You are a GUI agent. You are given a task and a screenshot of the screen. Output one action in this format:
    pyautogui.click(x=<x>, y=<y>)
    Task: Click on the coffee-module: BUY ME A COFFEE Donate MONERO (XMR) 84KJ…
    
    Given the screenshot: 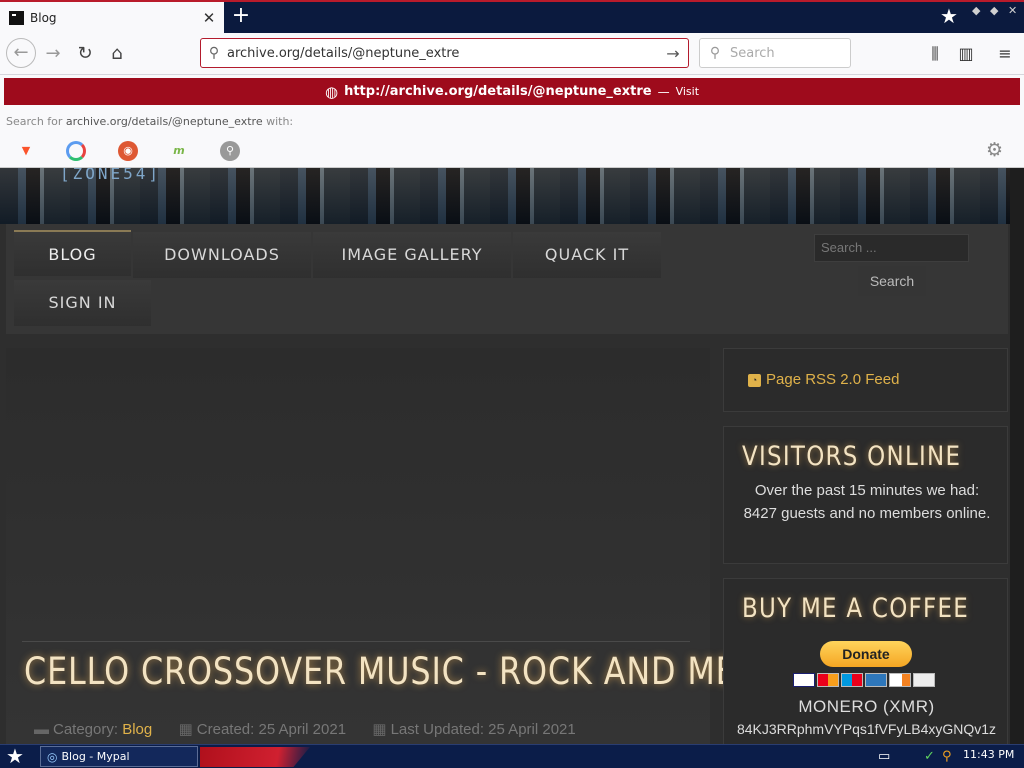 What is the action you would take?
    pyautogui.click(x=865, y=661)
    